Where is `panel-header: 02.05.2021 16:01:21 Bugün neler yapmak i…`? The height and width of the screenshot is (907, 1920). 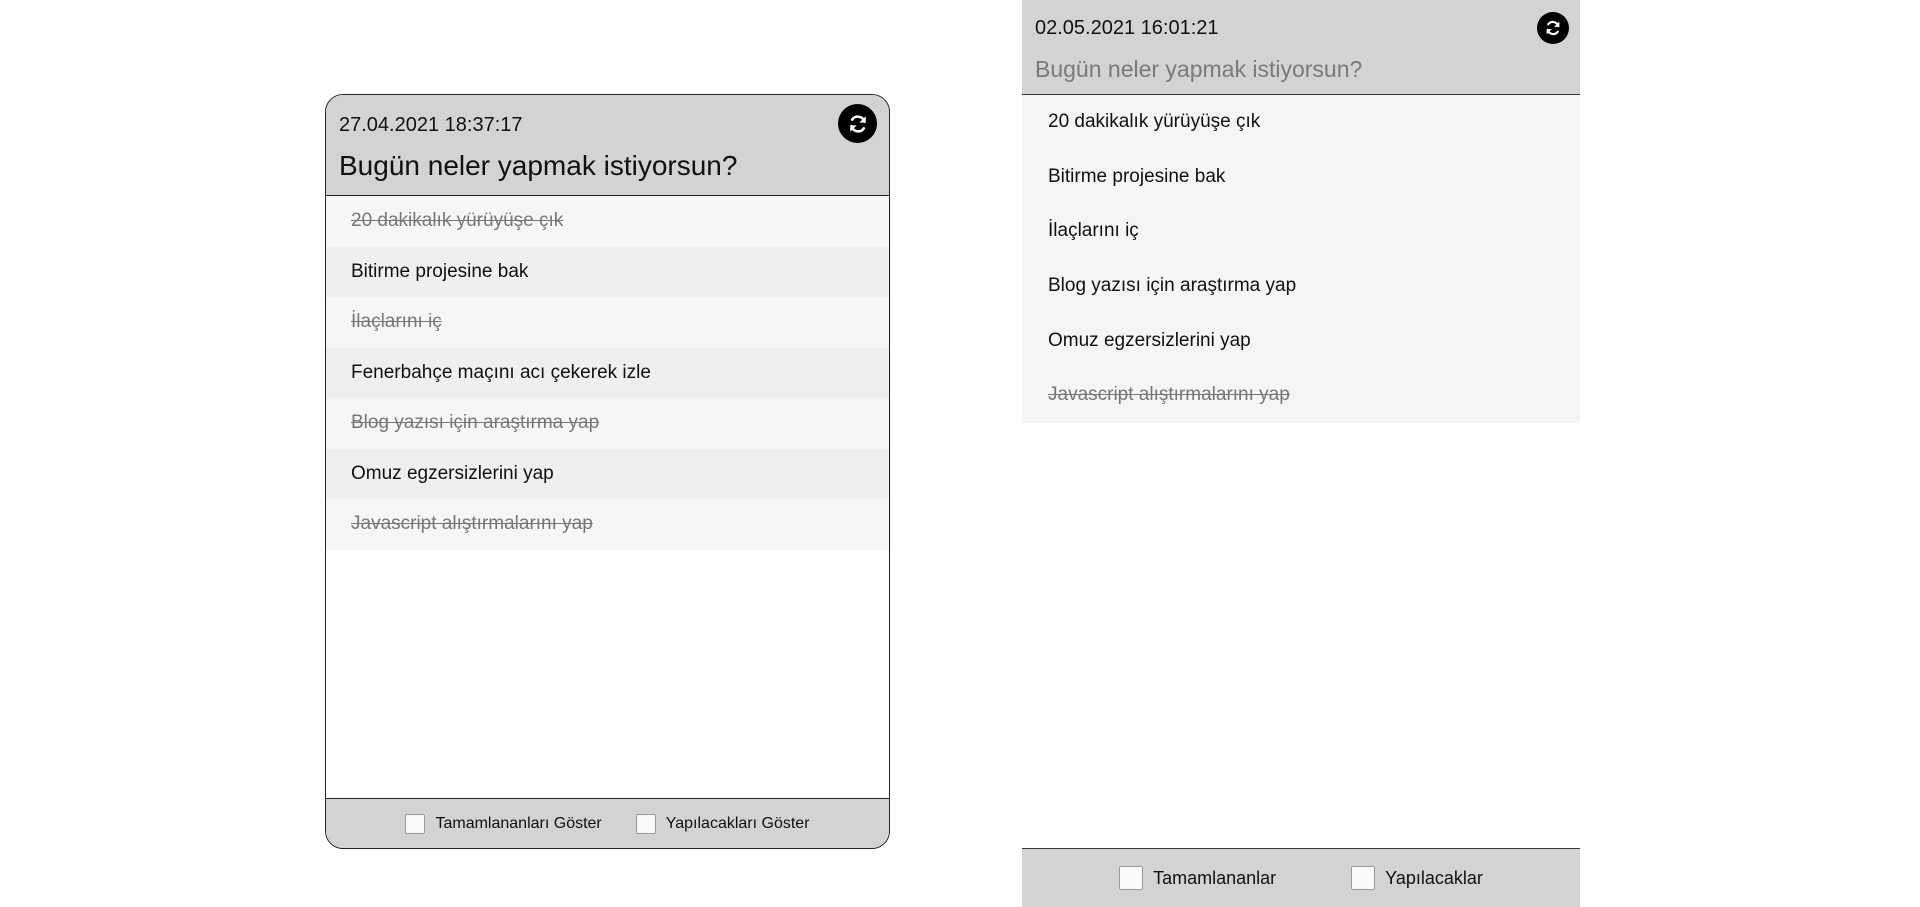 panel-header: 02.05.2021 16:01:21 Bugün neler yapmak i… is located at coordinates (1301, 47).